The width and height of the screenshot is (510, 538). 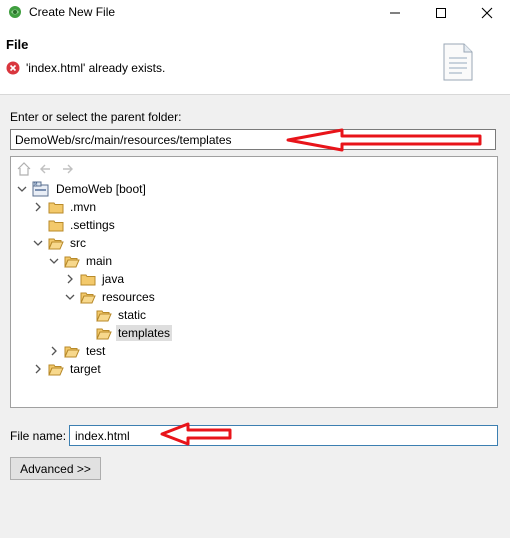 I want to click on maximize-icon, so click(x=441, y=13).